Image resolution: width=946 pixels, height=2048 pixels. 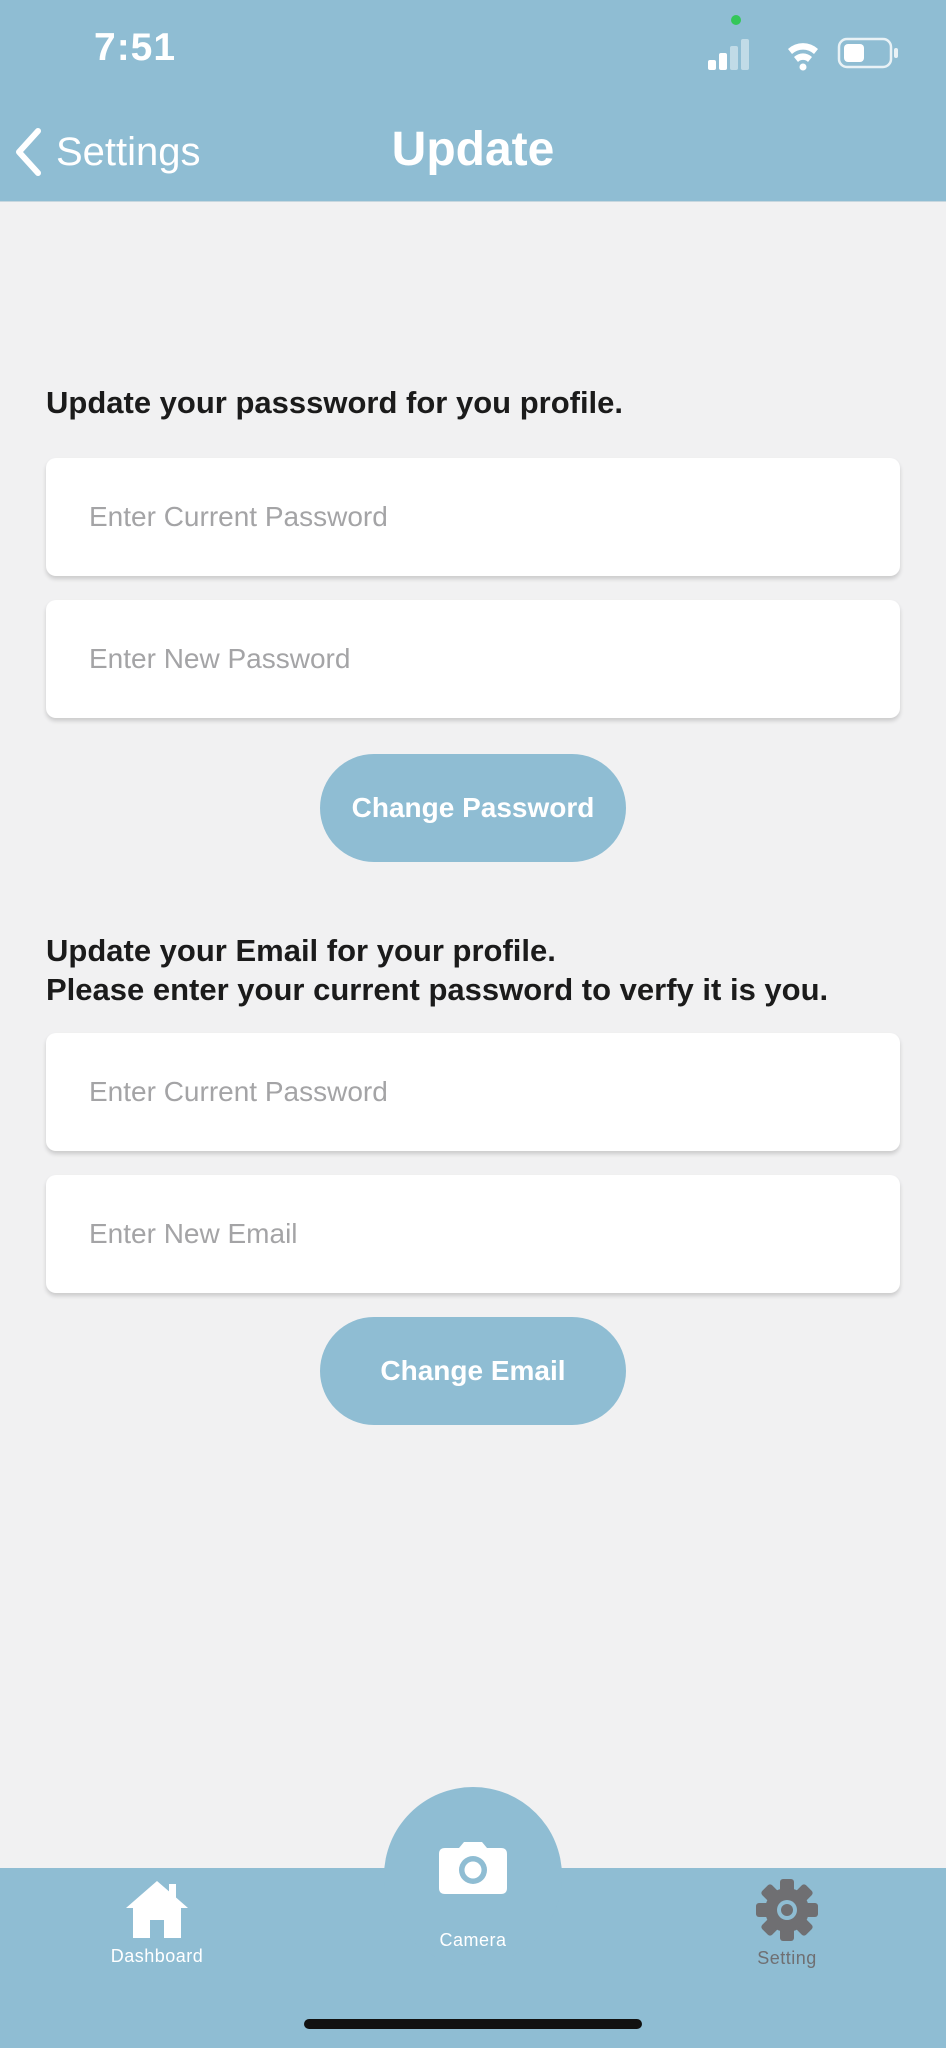 I want to click on tab-dashboard: Dashboard, so click(x=157, y=1922).